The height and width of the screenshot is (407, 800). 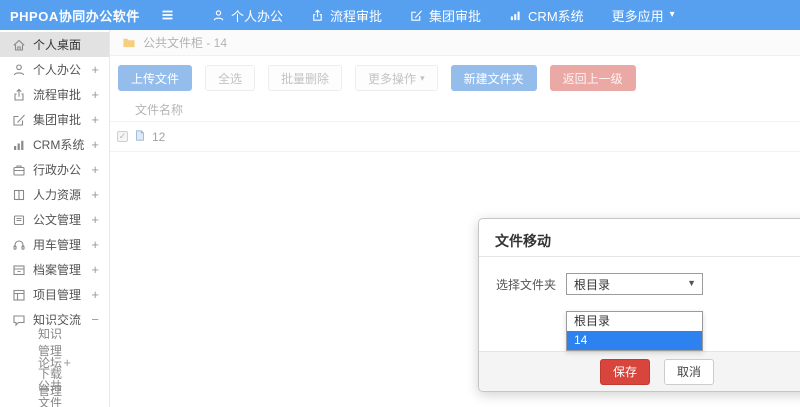 I want to click on more-actions-button: 更多操作 ▾, so click(x=396, y=78).